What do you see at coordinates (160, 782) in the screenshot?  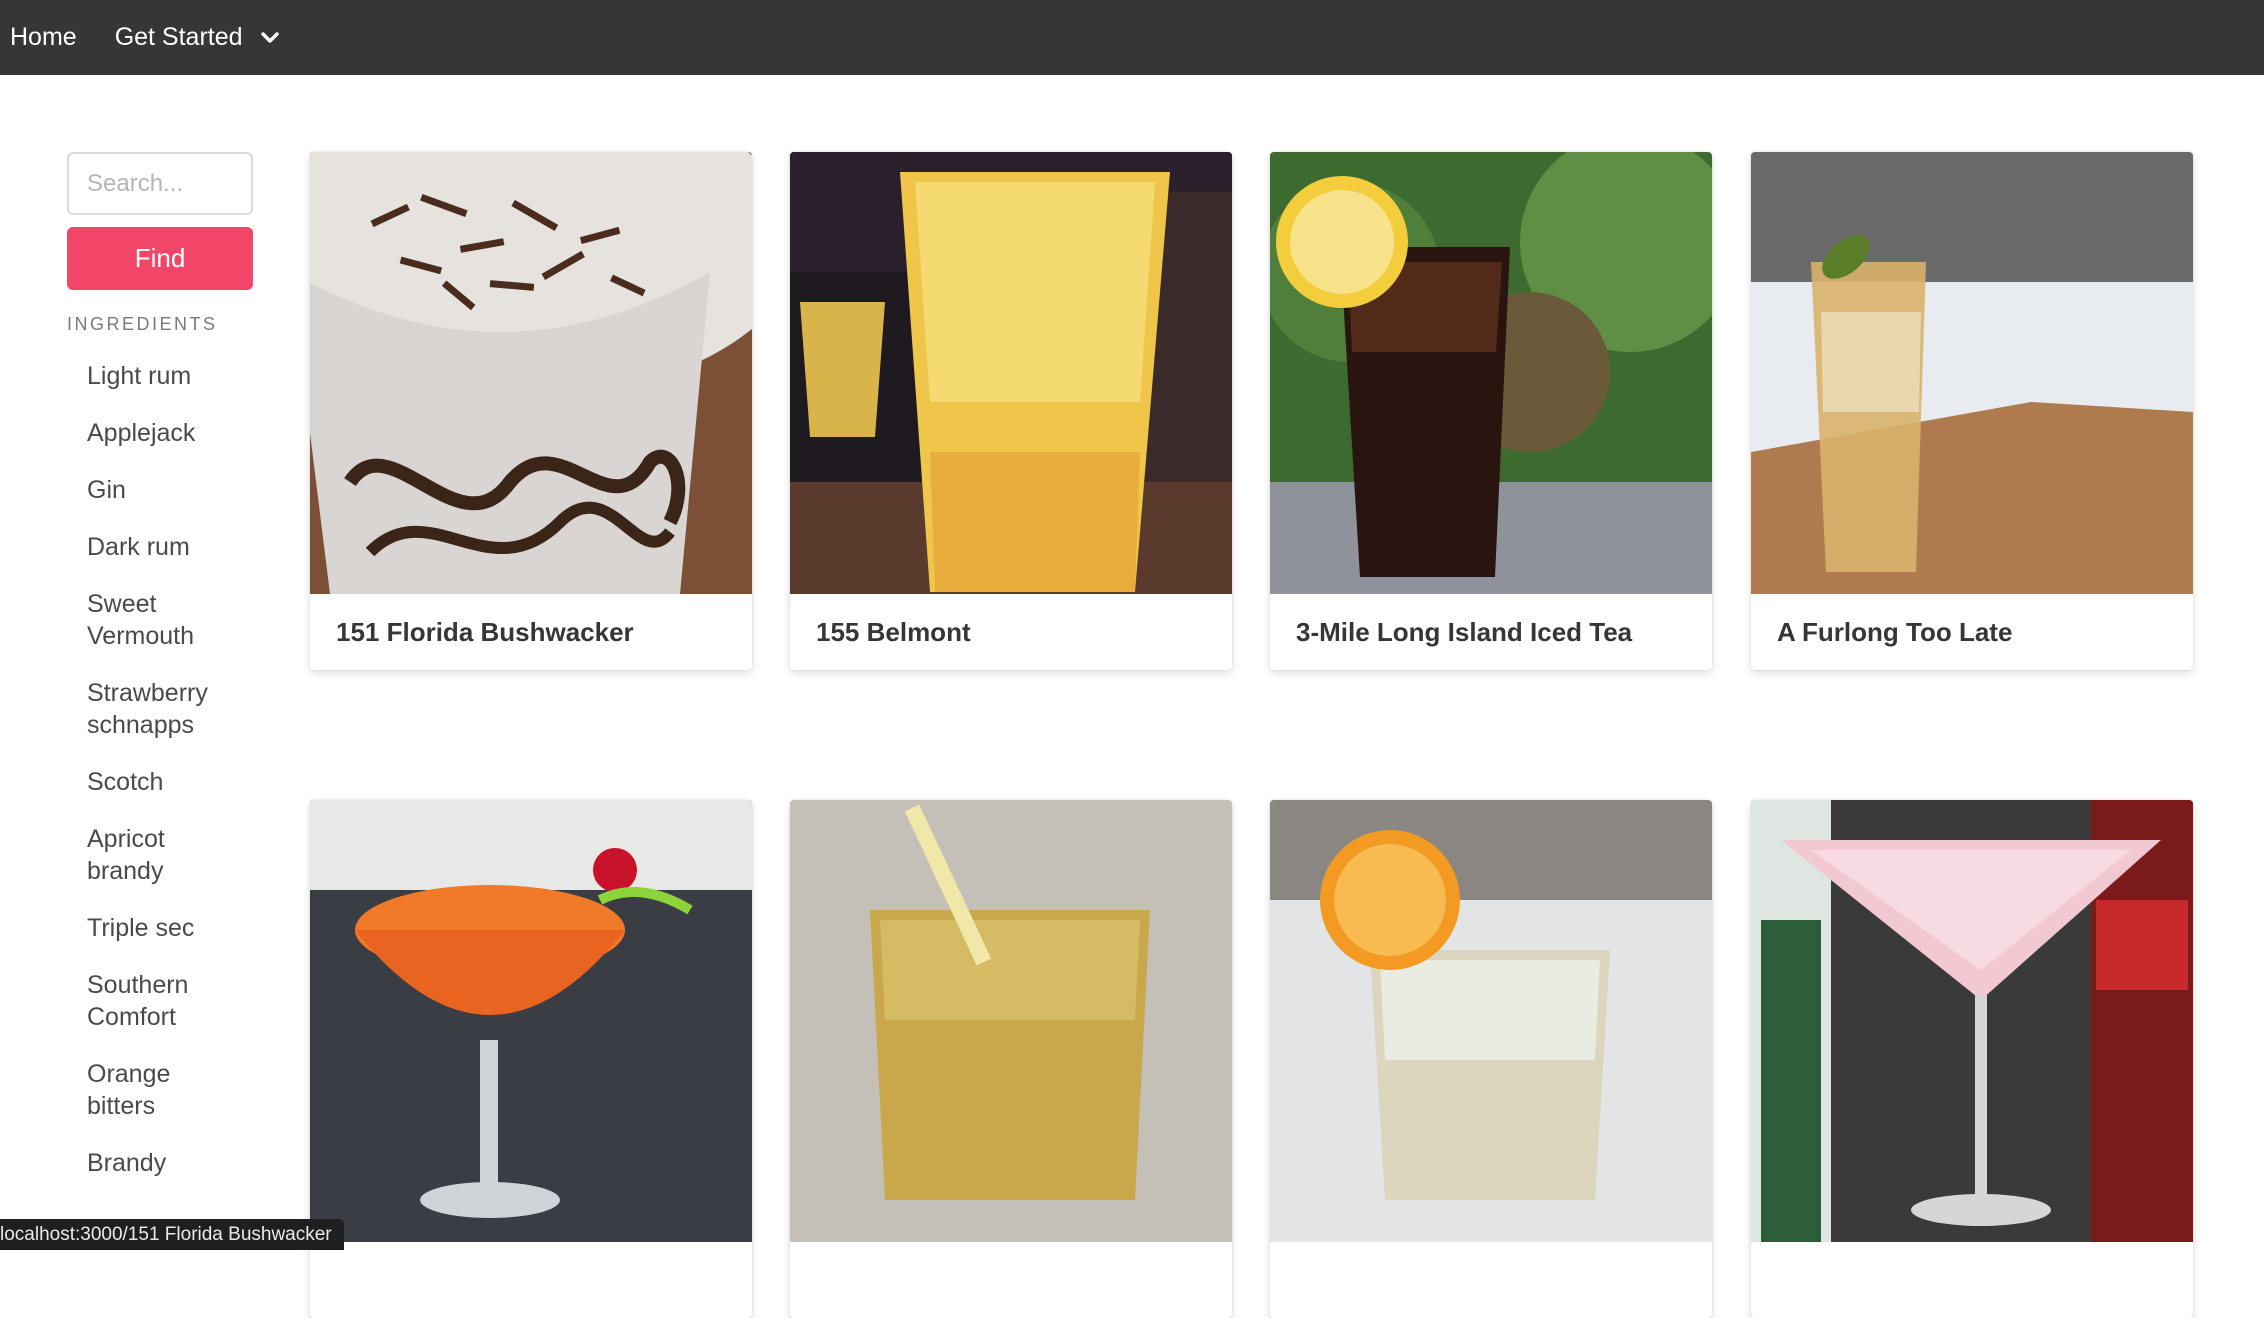 I see `ingredient-item: Scotch` at bounding box center [160, 782].